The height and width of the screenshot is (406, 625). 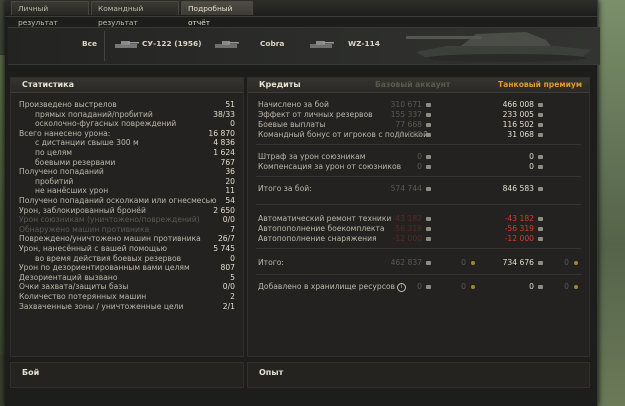 I want to click on base-credit-value: -56 319, so click(x=407, y=228).